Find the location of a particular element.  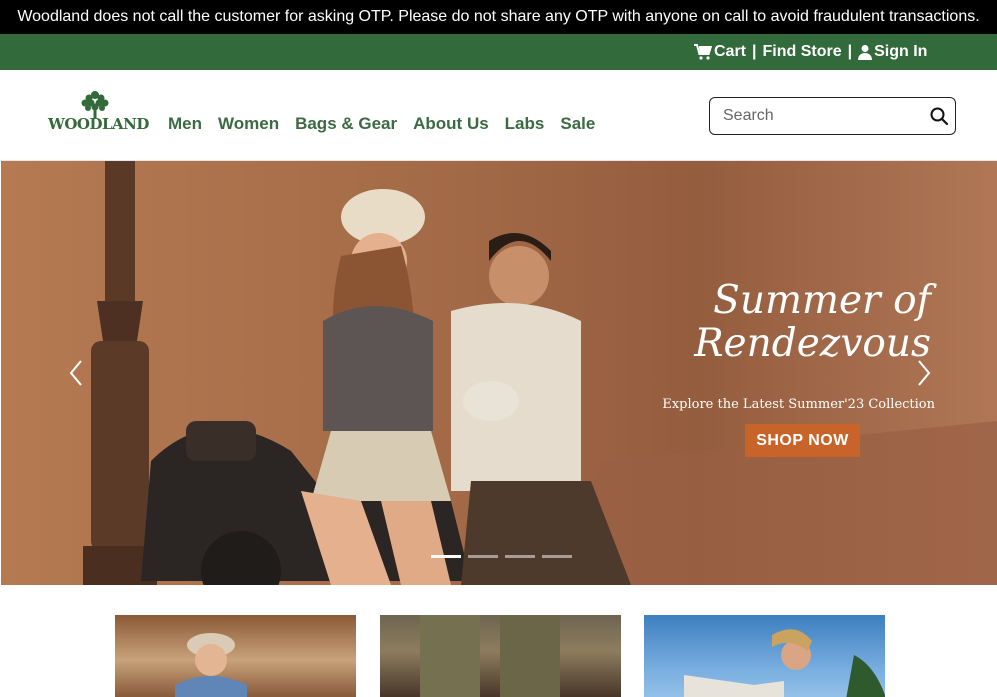

utility-bar: Cart | Find Store | Sign In is located at coordinates (498, 52).